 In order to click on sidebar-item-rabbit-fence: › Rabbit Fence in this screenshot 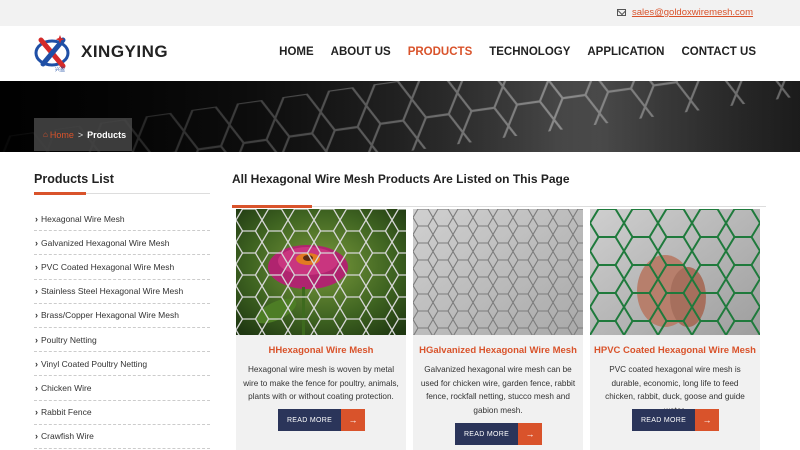, I will do `click(122, 413)`.